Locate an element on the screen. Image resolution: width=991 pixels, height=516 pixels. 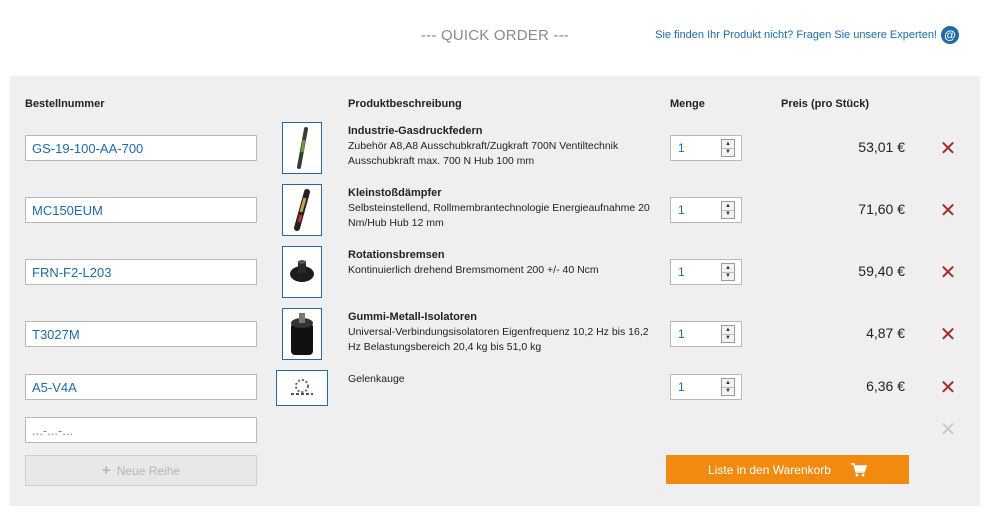
product-title: Gummi-Metall-Isolatoren is located at coordinates (412, 317).